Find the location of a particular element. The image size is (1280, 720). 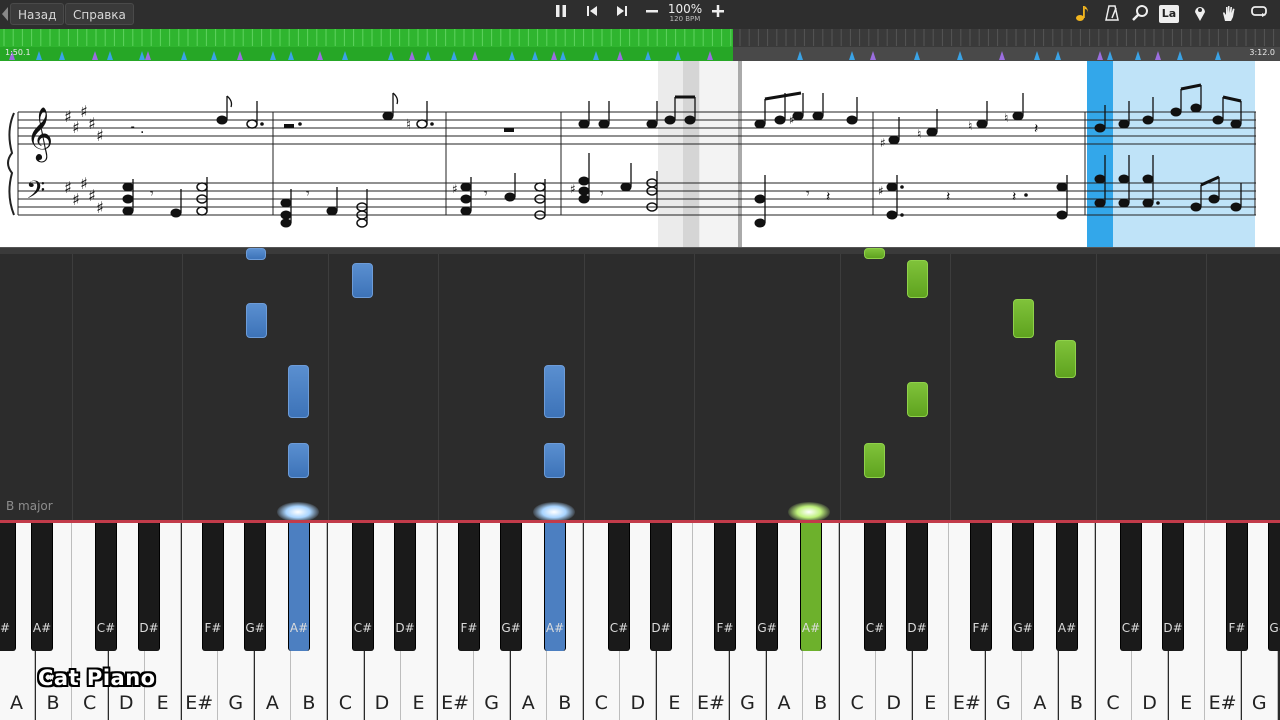

key-signature-label: B major is located at coordinates (29, 506).